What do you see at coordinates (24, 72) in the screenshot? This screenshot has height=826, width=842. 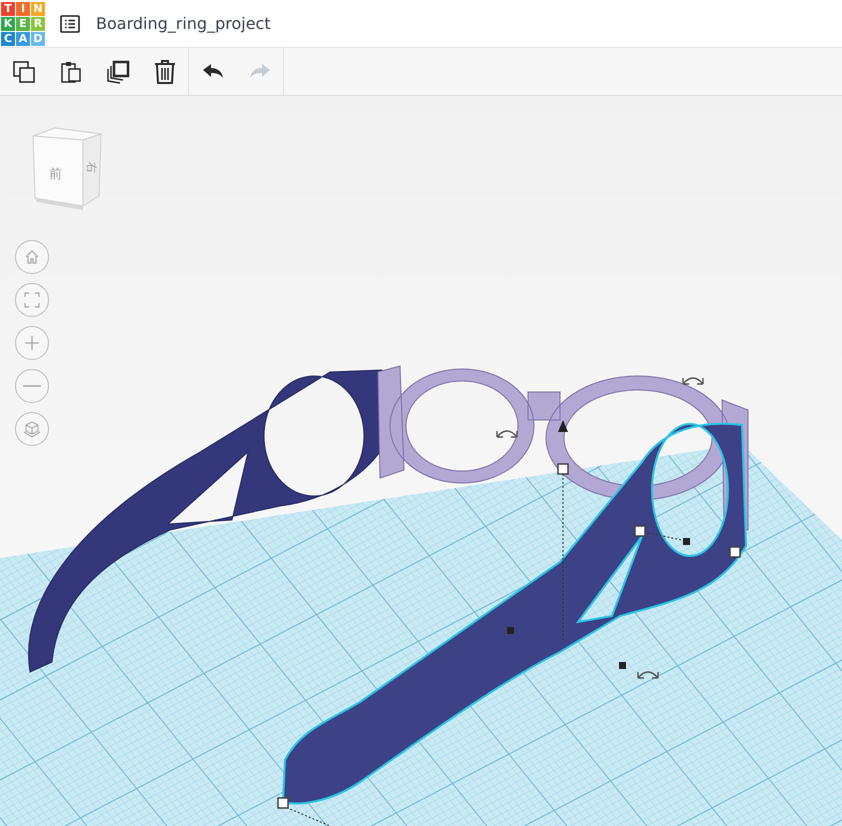 I see `copy-icon` at bounding box center [24, 72].